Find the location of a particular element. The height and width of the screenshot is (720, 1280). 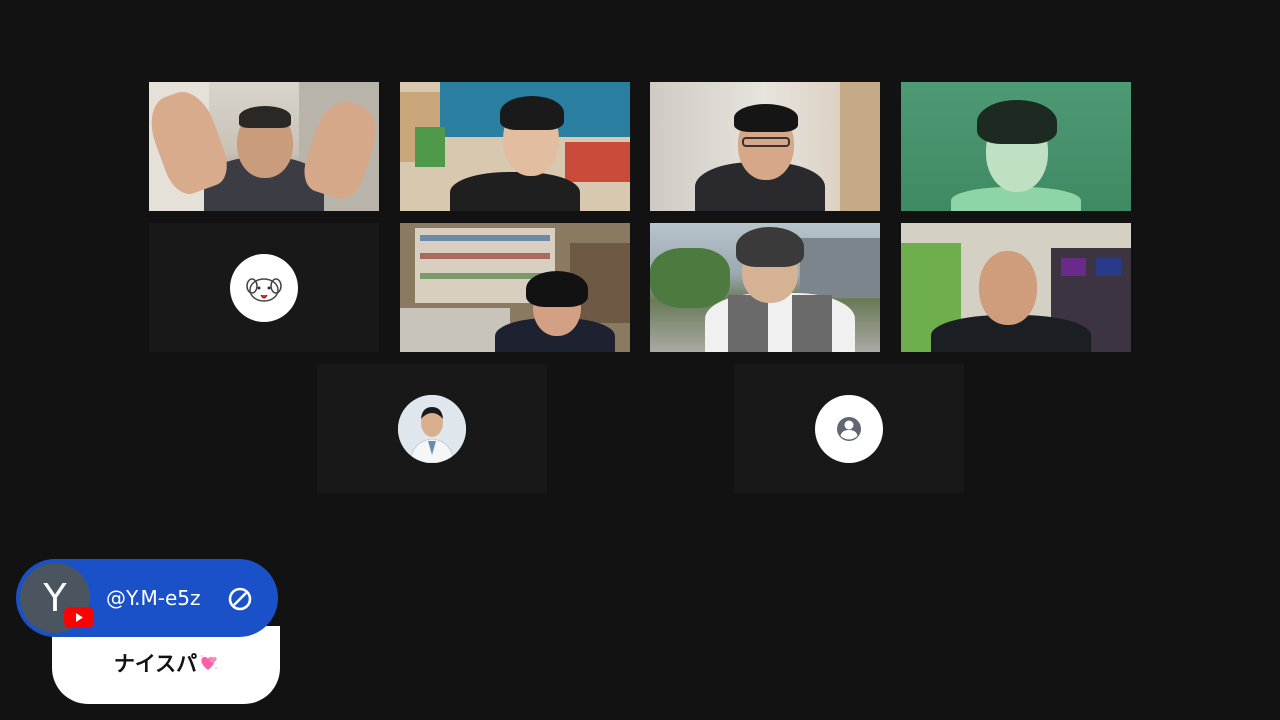

sparkling-hearts-icon is located at coordinates (209, 662).